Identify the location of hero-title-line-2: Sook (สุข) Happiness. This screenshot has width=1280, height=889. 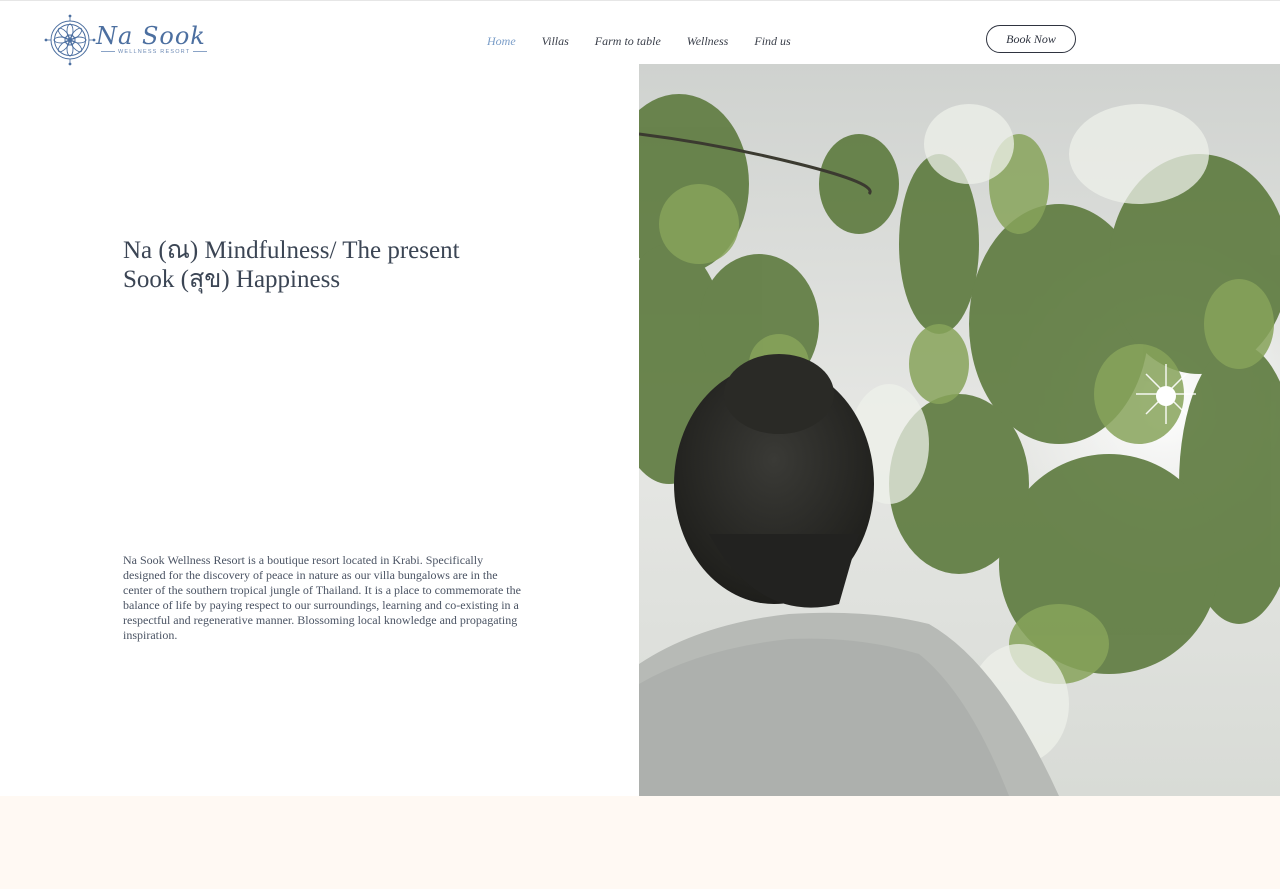
(232, 279).